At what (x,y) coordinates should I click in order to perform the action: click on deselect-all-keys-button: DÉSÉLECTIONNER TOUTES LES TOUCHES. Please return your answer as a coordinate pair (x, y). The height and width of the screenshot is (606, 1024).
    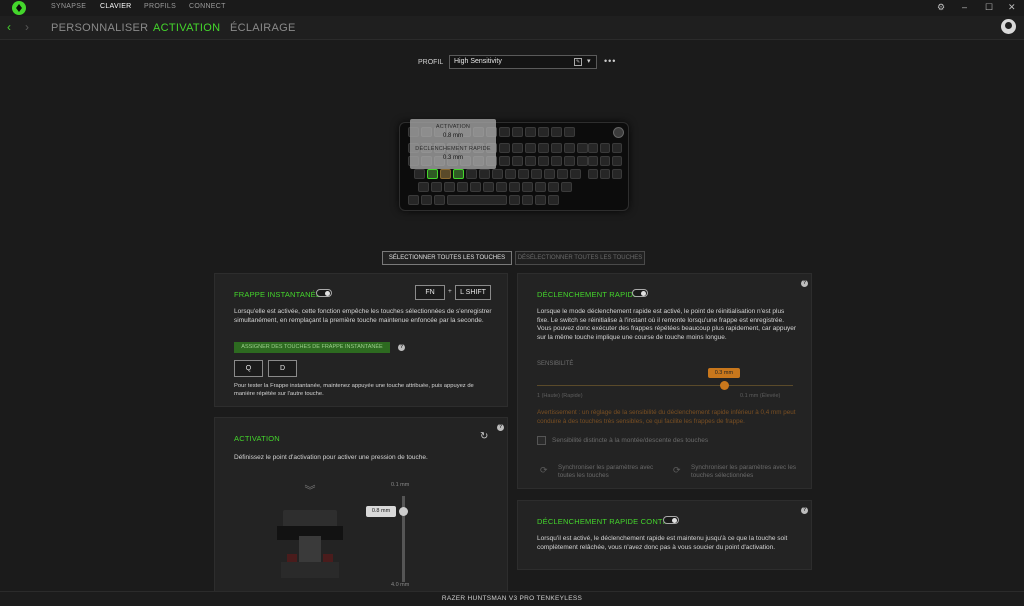
    Looking at the image, I should click on (580, 258).